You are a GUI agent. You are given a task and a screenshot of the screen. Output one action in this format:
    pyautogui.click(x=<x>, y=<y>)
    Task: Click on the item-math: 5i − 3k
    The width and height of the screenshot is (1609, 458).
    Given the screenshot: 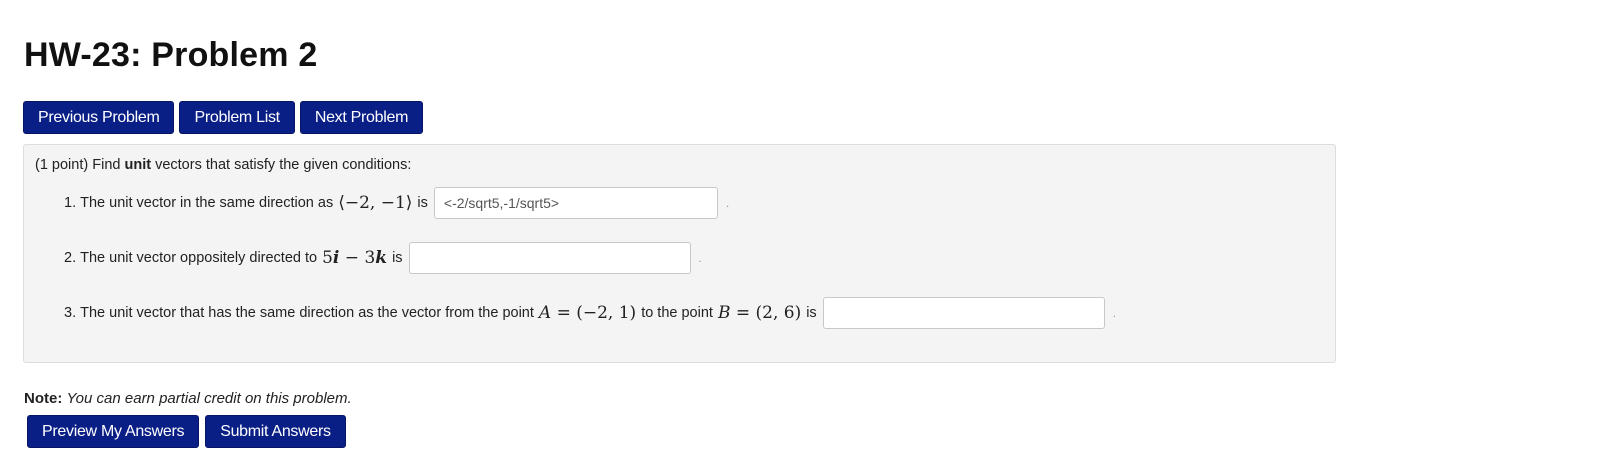 What is the action you would take?
    pyautogui.click(x=354, y=258)
    